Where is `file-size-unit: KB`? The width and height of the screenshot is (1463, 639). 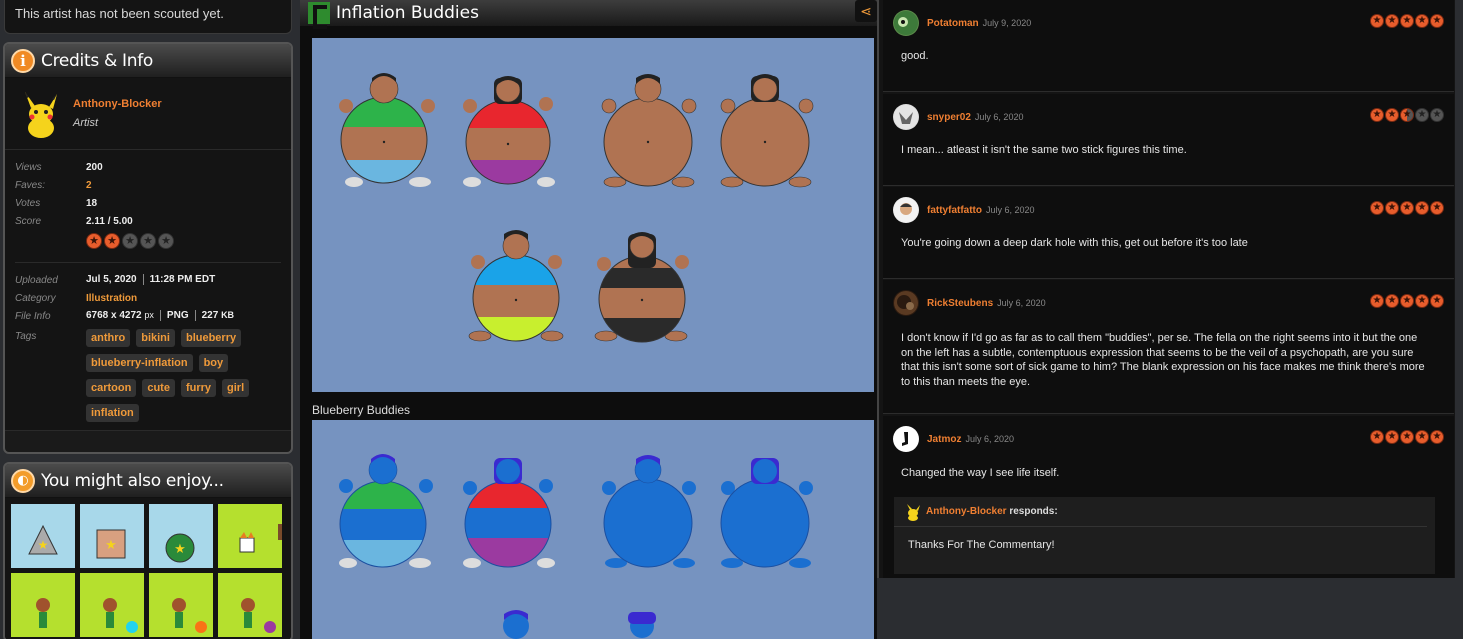
file-size-unit: KB is located at coordinates (228, 315).